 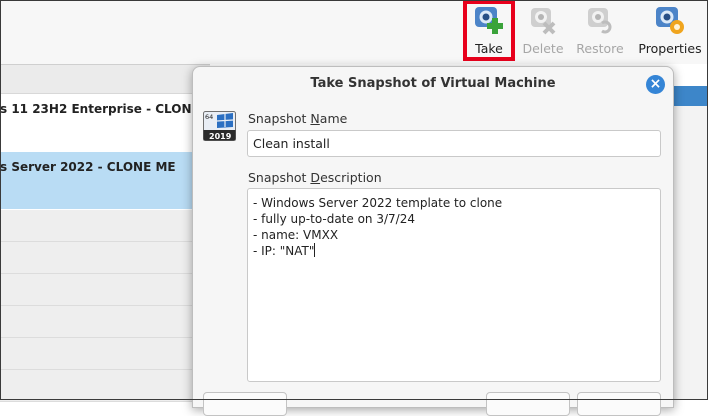 I want to click on label-part: ame, so click(x=333, y=118).